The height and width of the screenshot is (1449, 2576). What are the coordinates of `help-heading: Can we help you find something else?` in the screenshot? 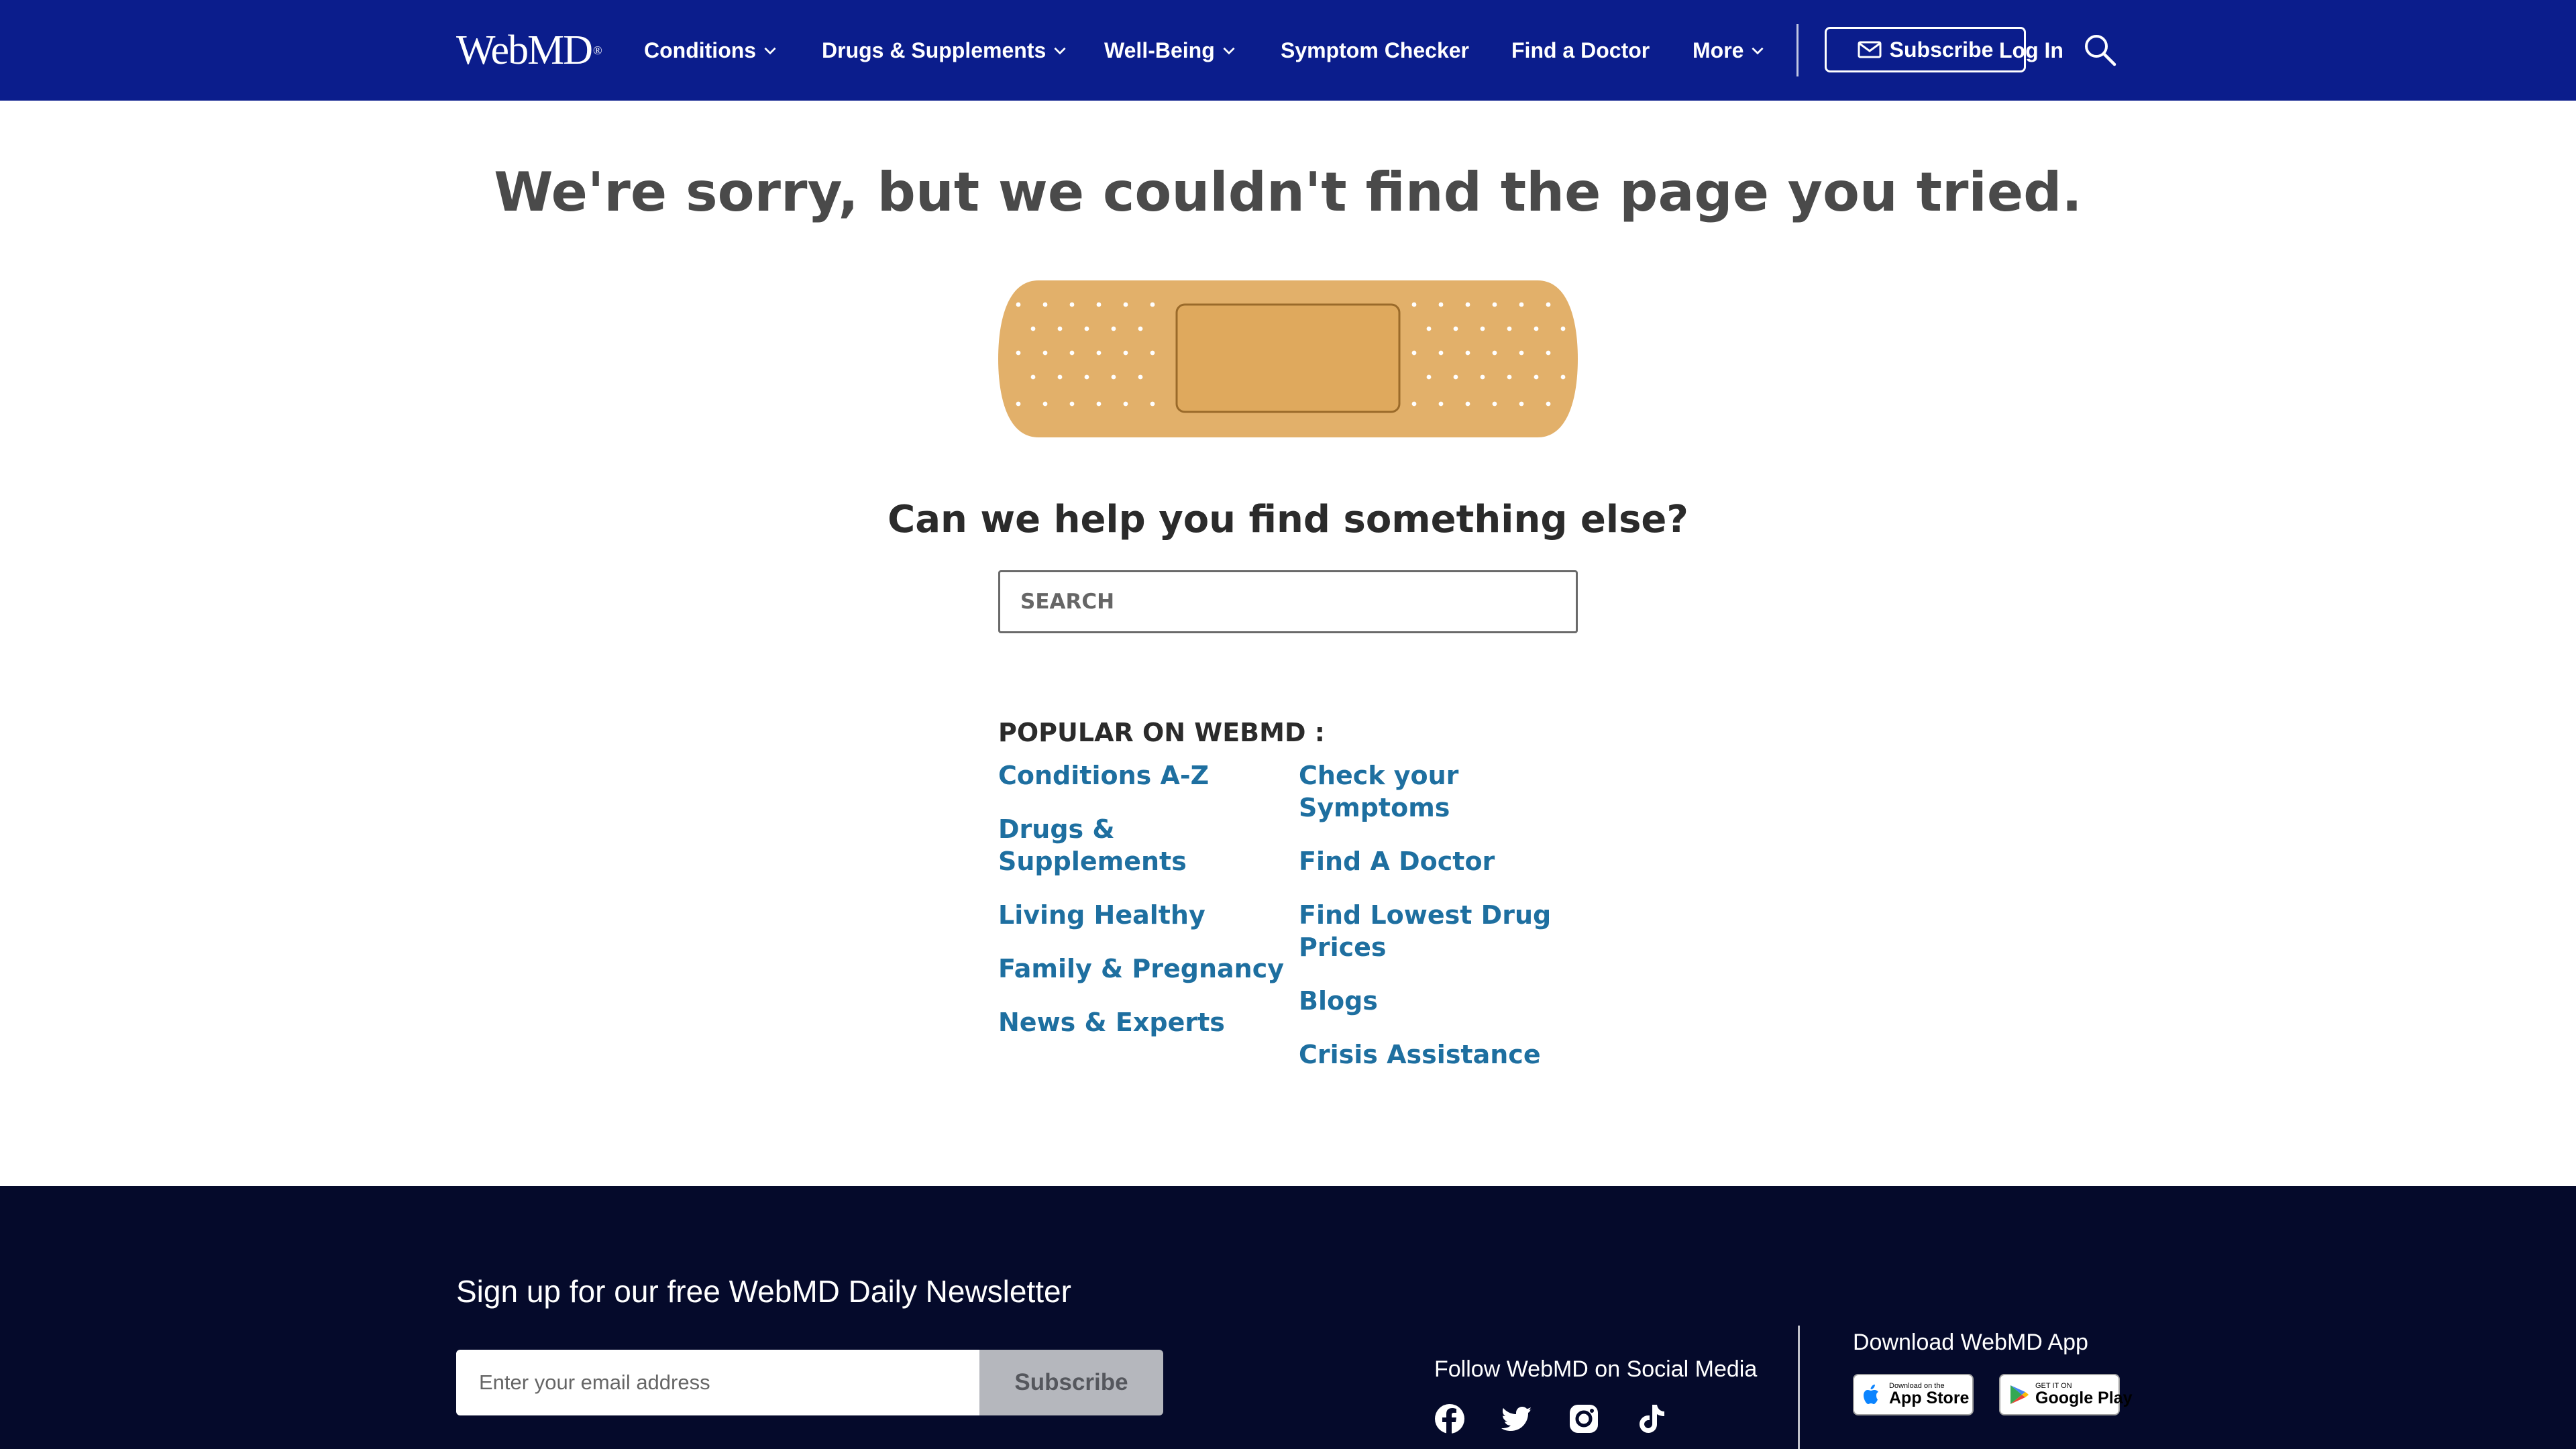 It's located at (1288, 519).